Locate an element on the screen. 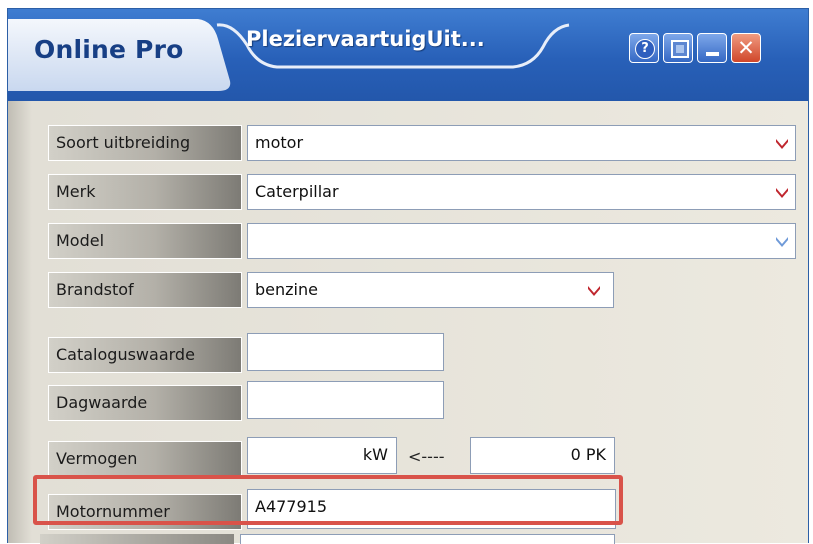 The height and width of the screenshot is (544, 813). highlight-box is located at coordinates (328, 500).